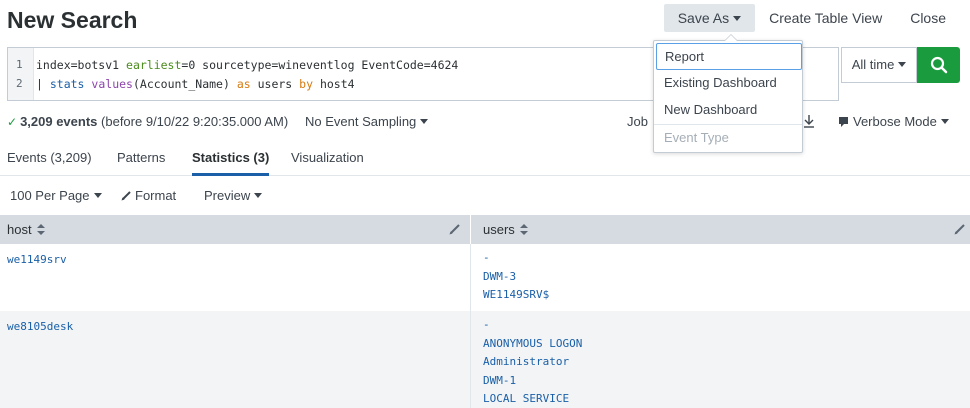  What do you see at coordinates (19, 83) in the screenshot?
I see `line-number: 2` at bounding box center [19, 83].